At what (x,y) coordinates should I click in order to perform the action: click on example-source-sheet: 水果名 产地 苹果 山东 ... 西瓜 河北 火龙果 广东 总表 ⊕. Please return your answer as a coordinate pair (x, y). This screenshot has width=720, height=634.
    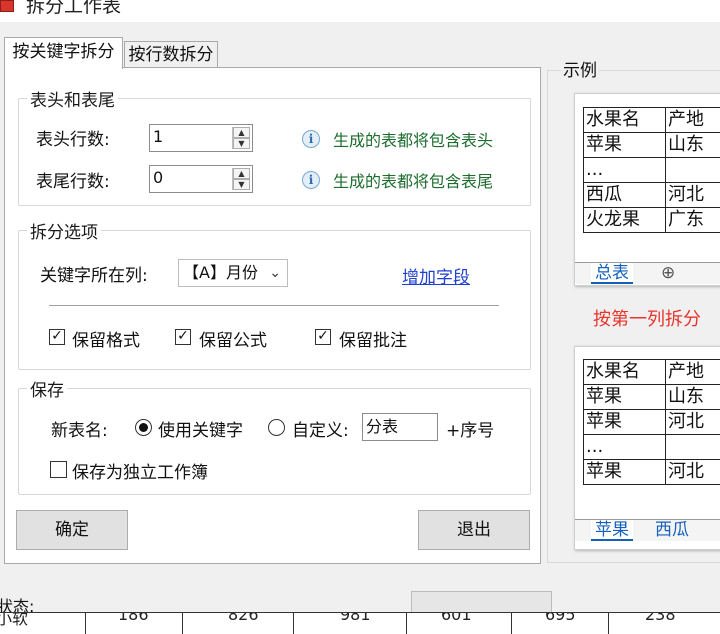
    Looking at the image, I should click on (647, 189).